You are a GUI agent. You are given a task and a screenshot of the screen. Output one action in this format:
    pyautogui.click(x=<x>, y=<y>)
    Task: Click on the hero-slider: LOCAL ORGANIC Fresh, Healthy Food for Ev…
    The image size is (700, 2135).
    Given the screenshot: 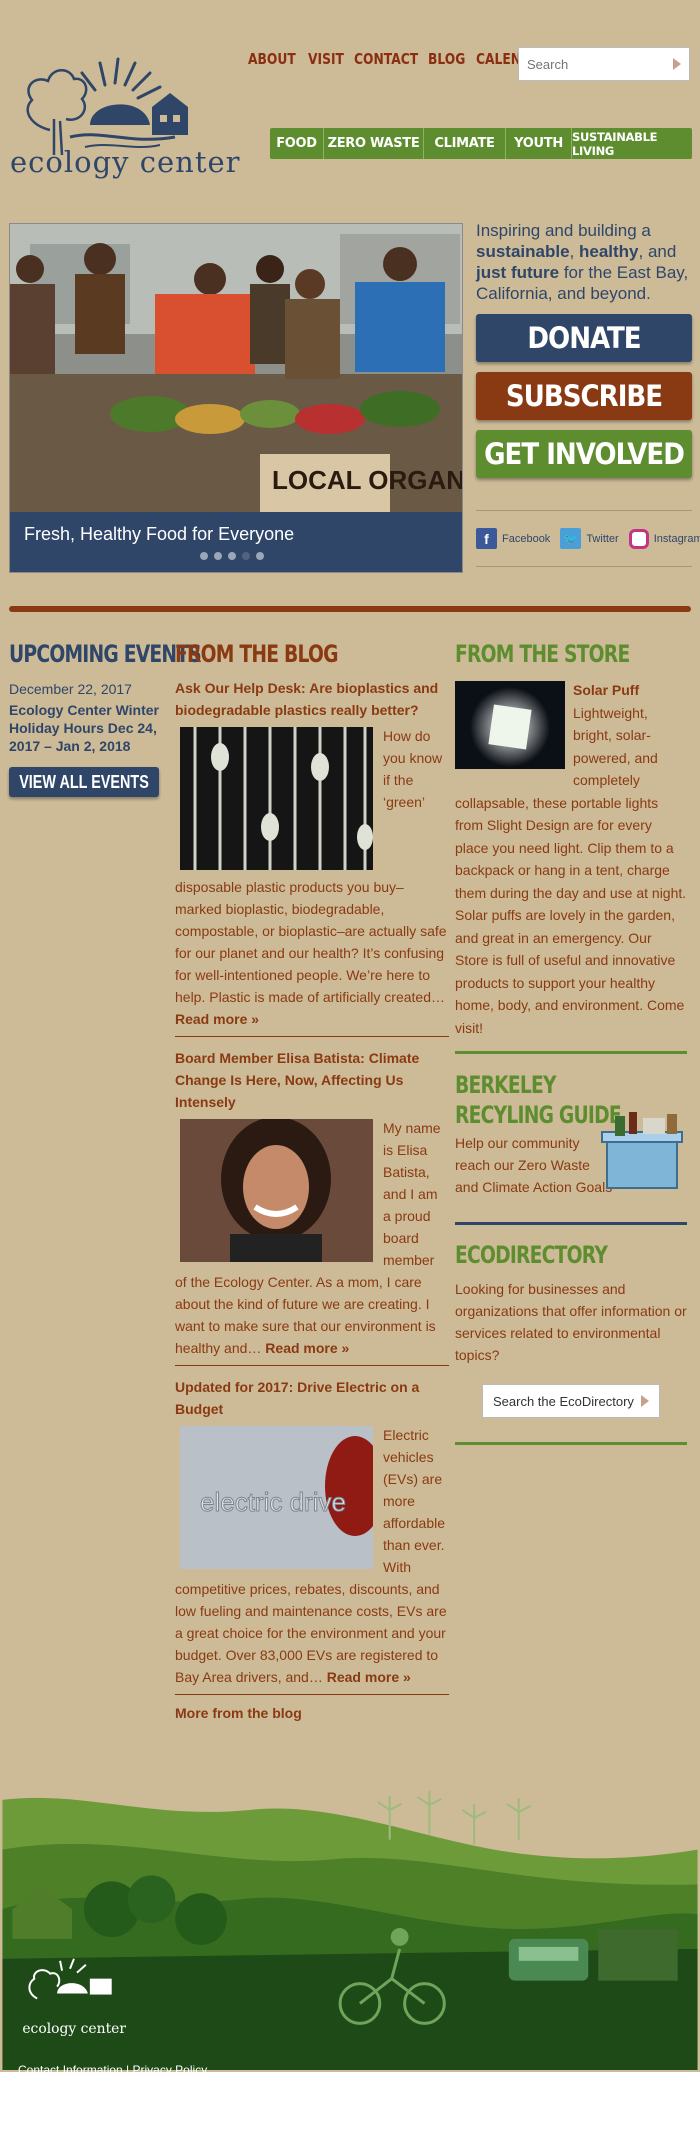 What is the action you would take?
    pyautogui.click(x=236, y=398)
    